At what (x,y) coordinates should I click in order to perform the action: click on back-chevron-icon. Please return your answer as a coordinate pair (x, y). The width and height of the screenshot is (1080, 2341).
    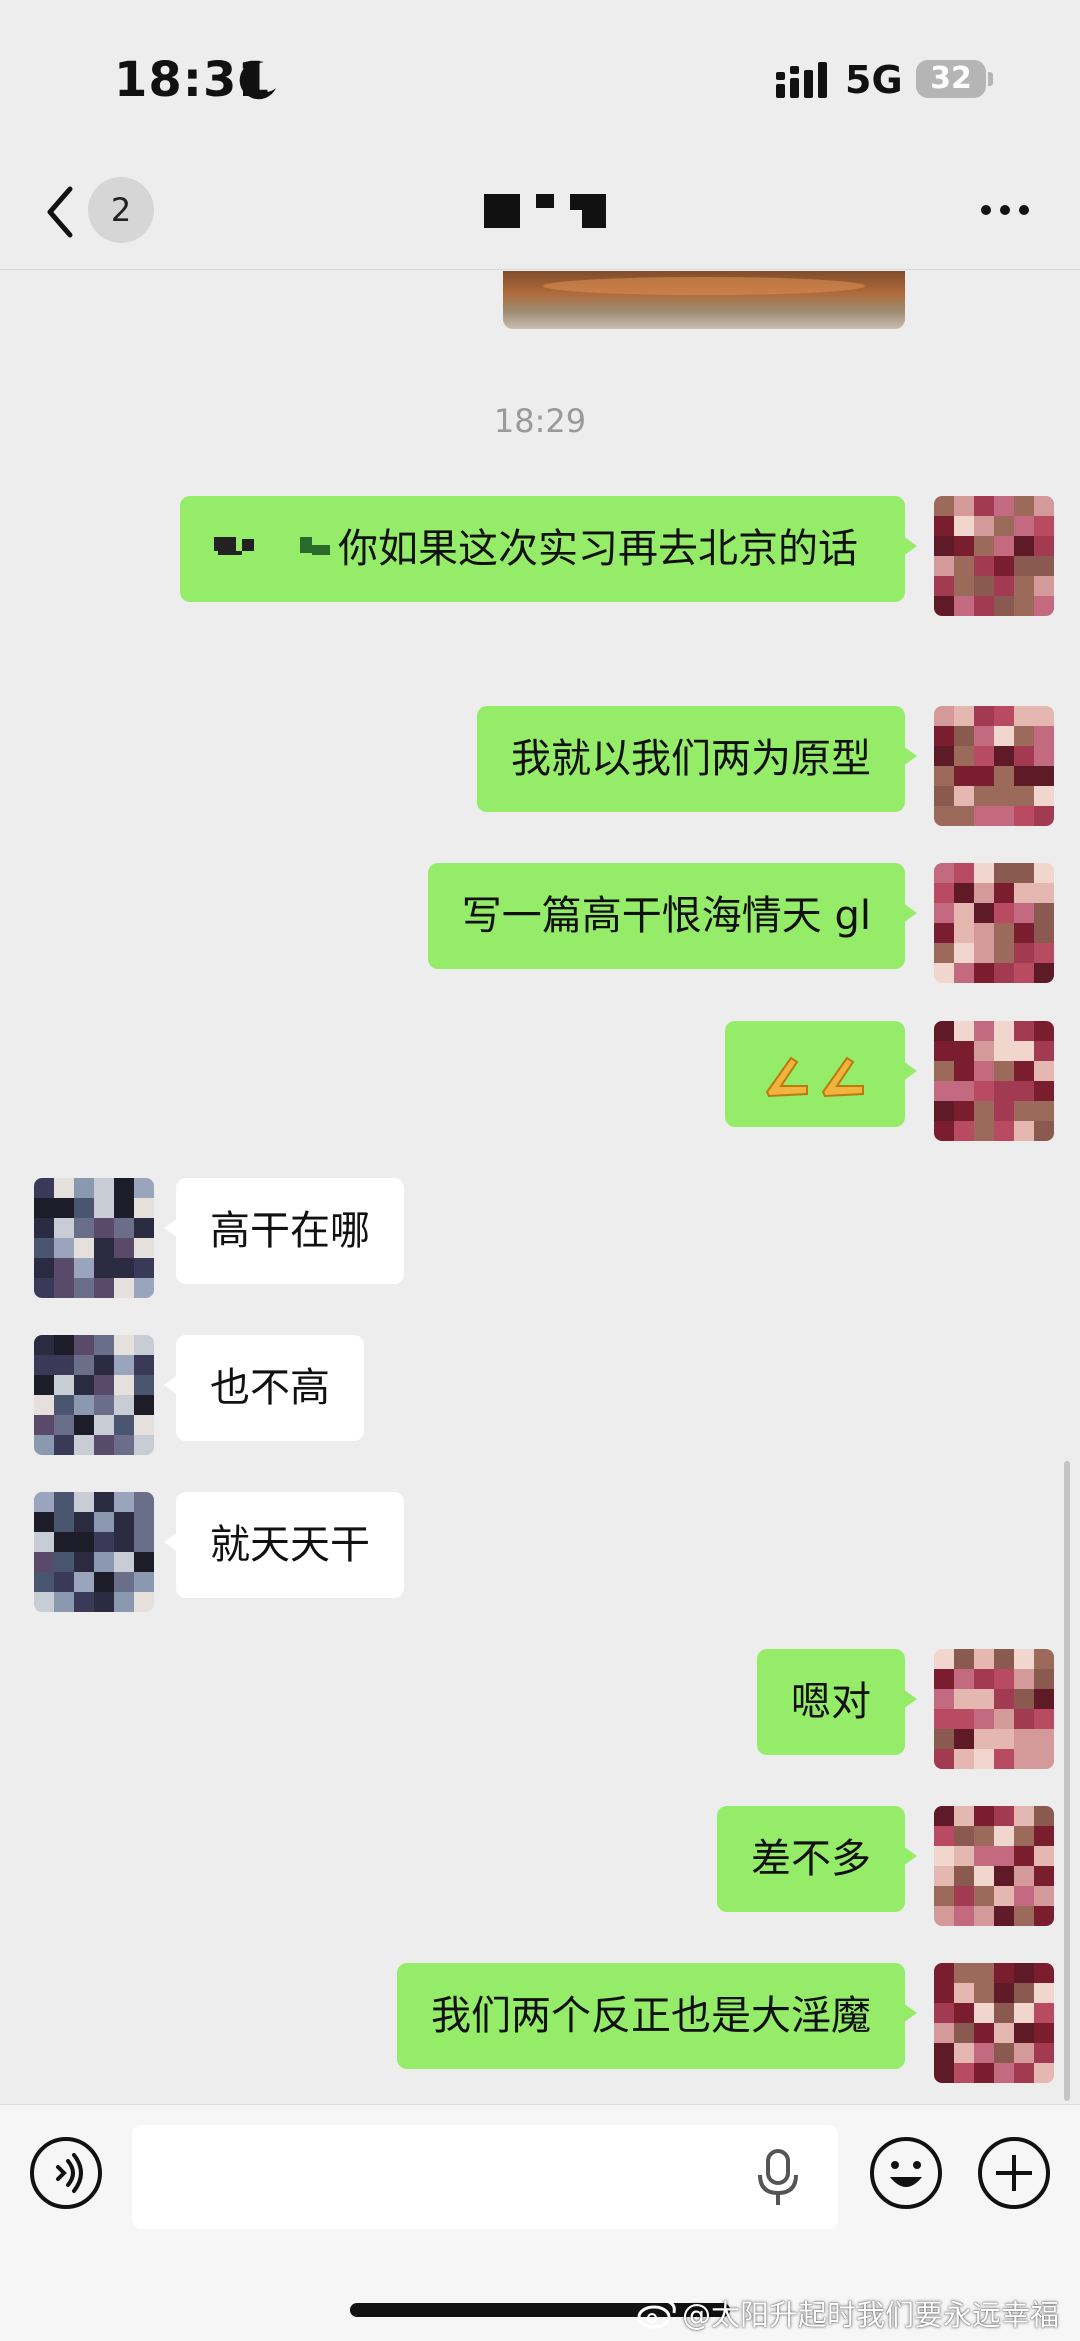
    Looking at the image, I should click on (61, 212).